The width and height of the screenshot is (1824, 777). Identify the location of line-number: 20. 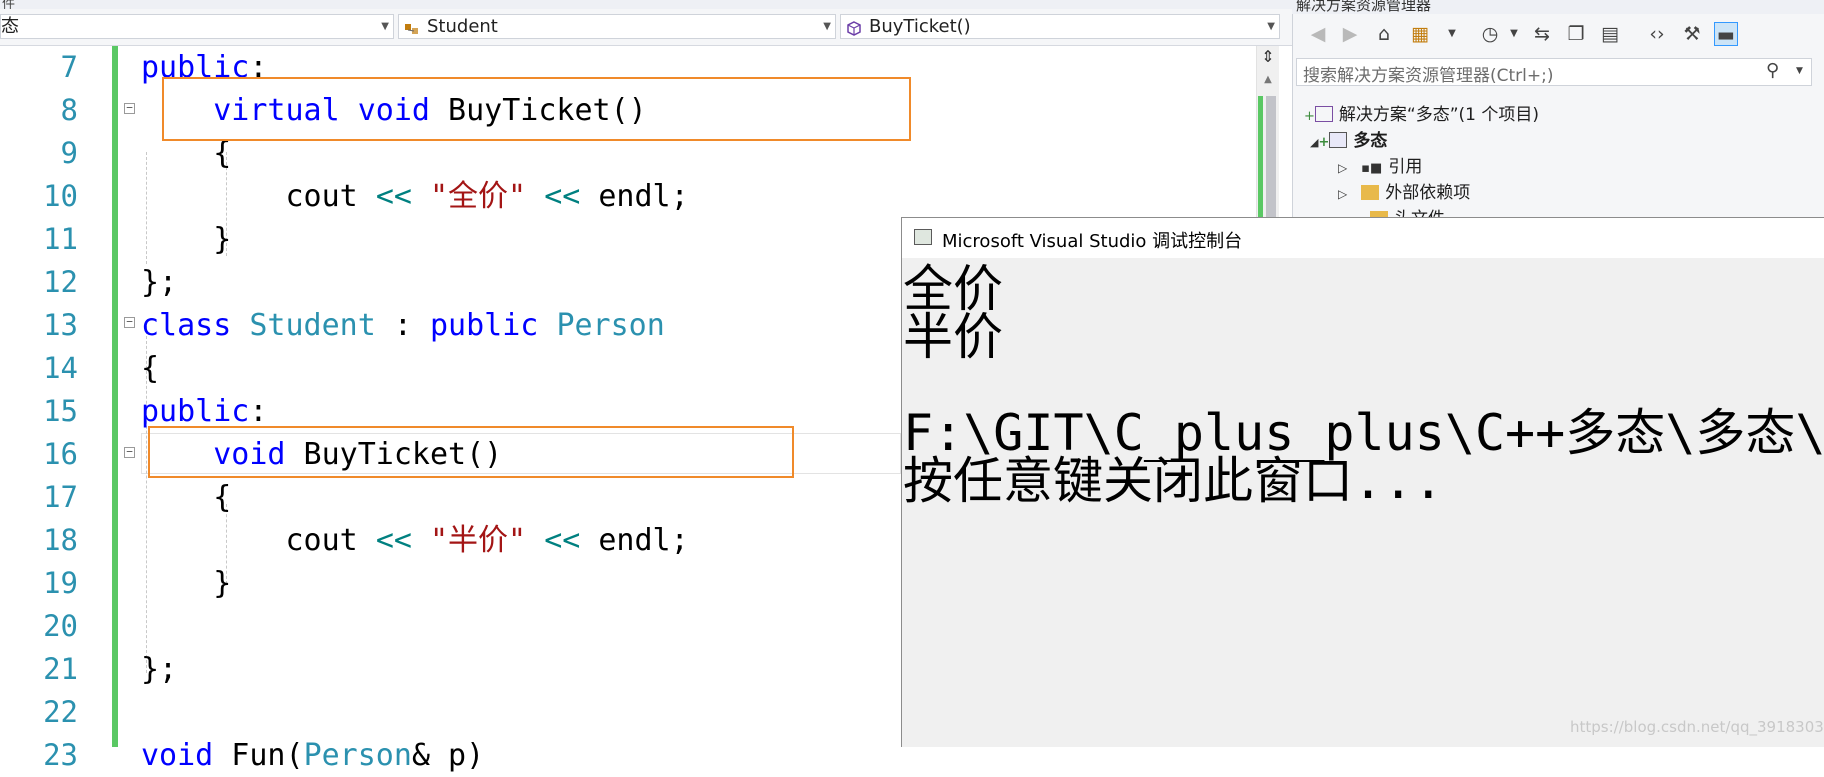
(60, 626).